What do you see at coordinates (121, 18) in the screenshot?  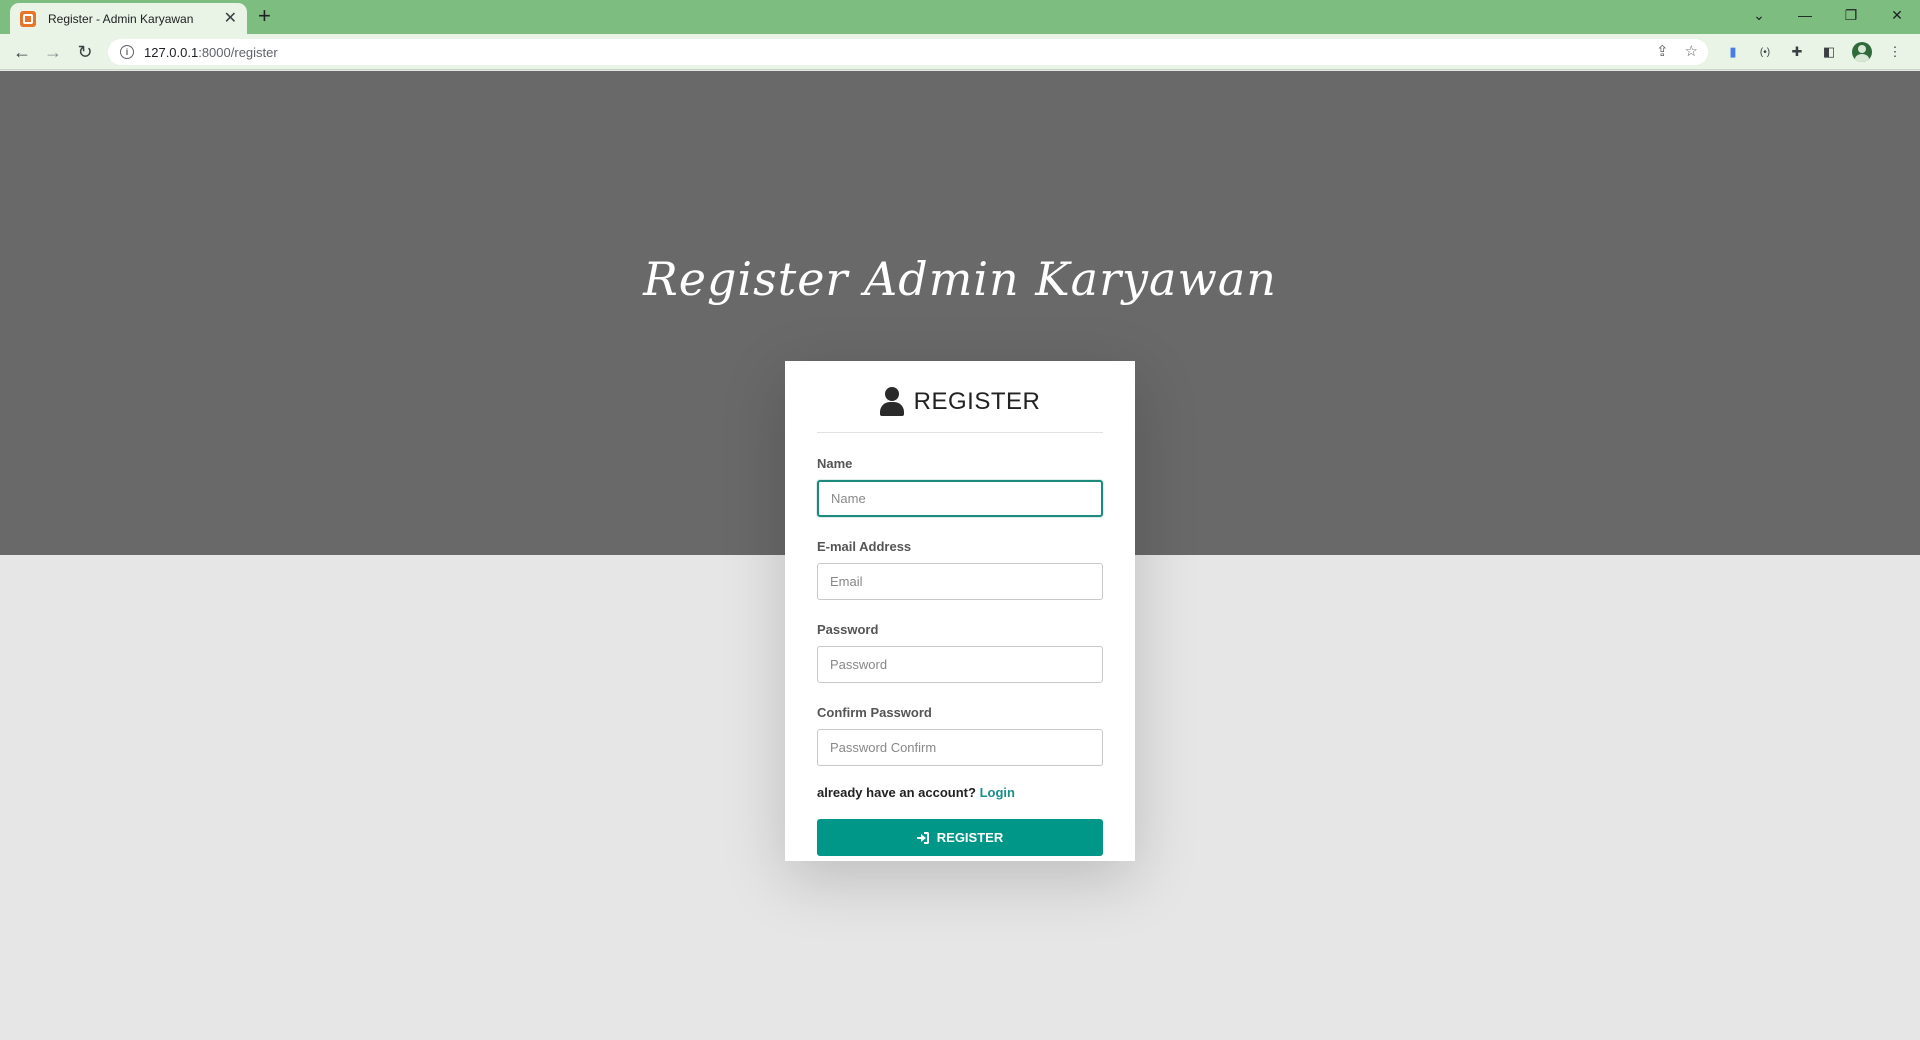 I see `tab-title: Register - Admin Karyawan` at bounding box center [121, 18].